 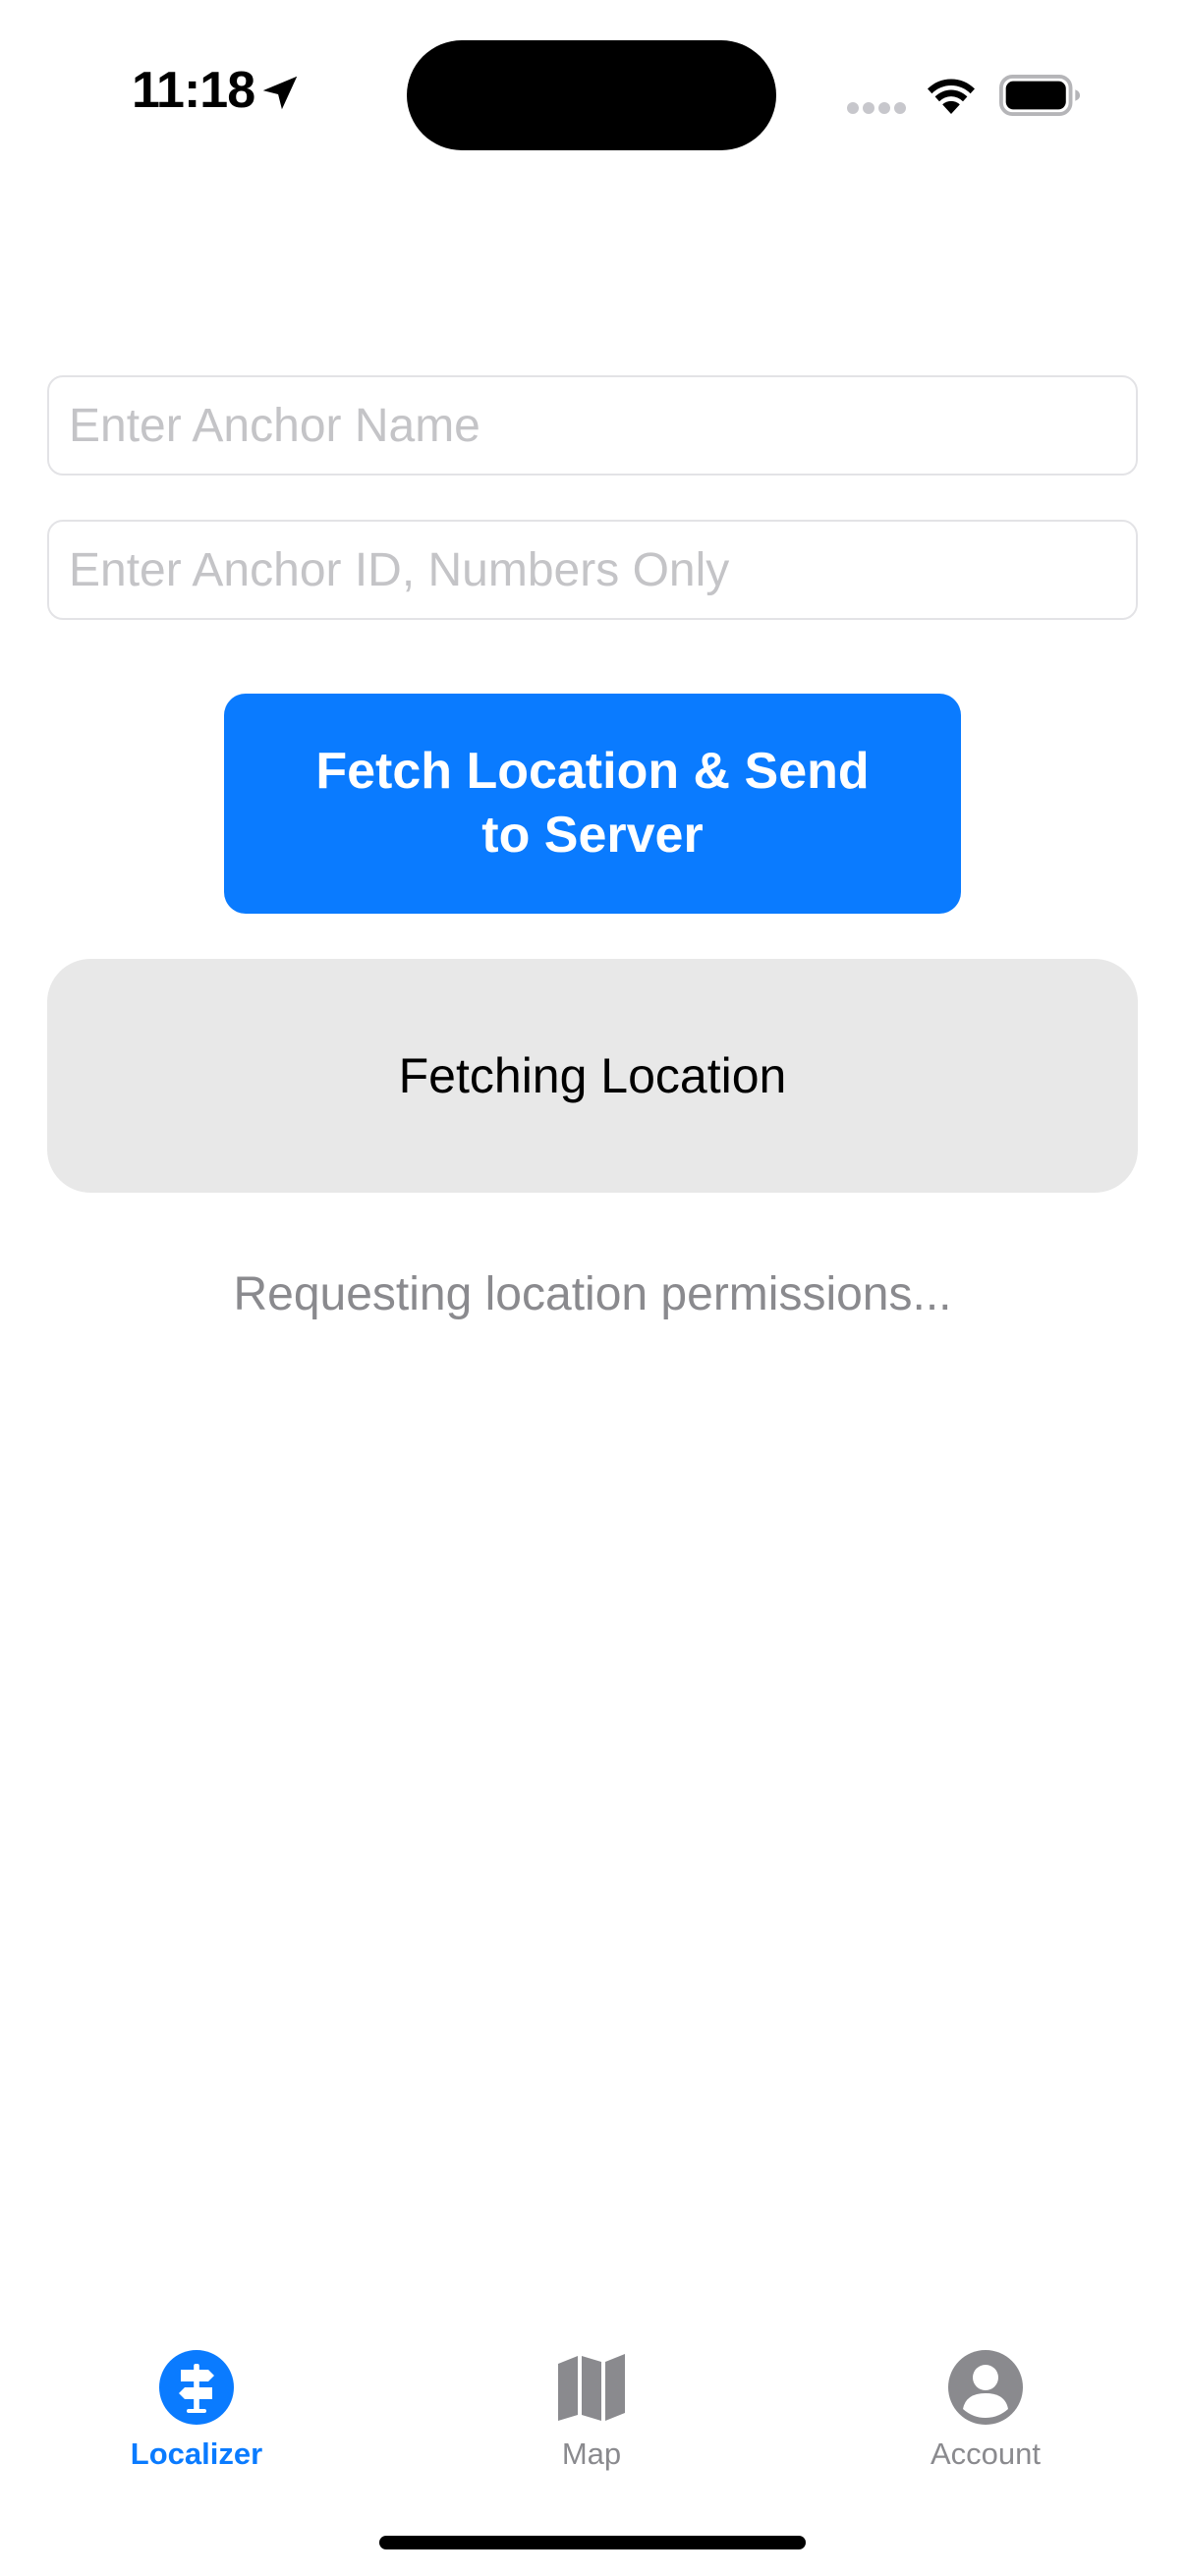 I want to click on status-card: Fetching Location, so click(x=592, y=1076).